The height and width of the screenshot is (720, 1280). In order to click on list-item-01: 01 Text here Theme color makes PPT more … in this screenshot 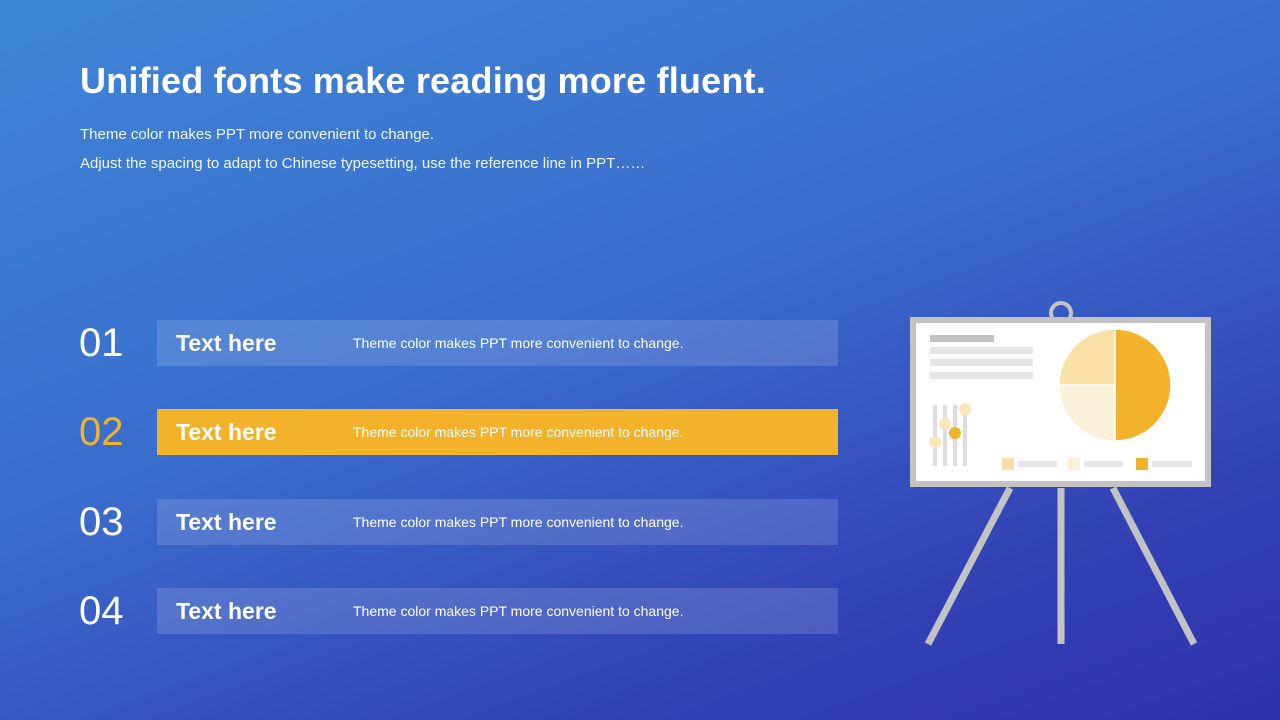, I will do `click(425, 343)`.